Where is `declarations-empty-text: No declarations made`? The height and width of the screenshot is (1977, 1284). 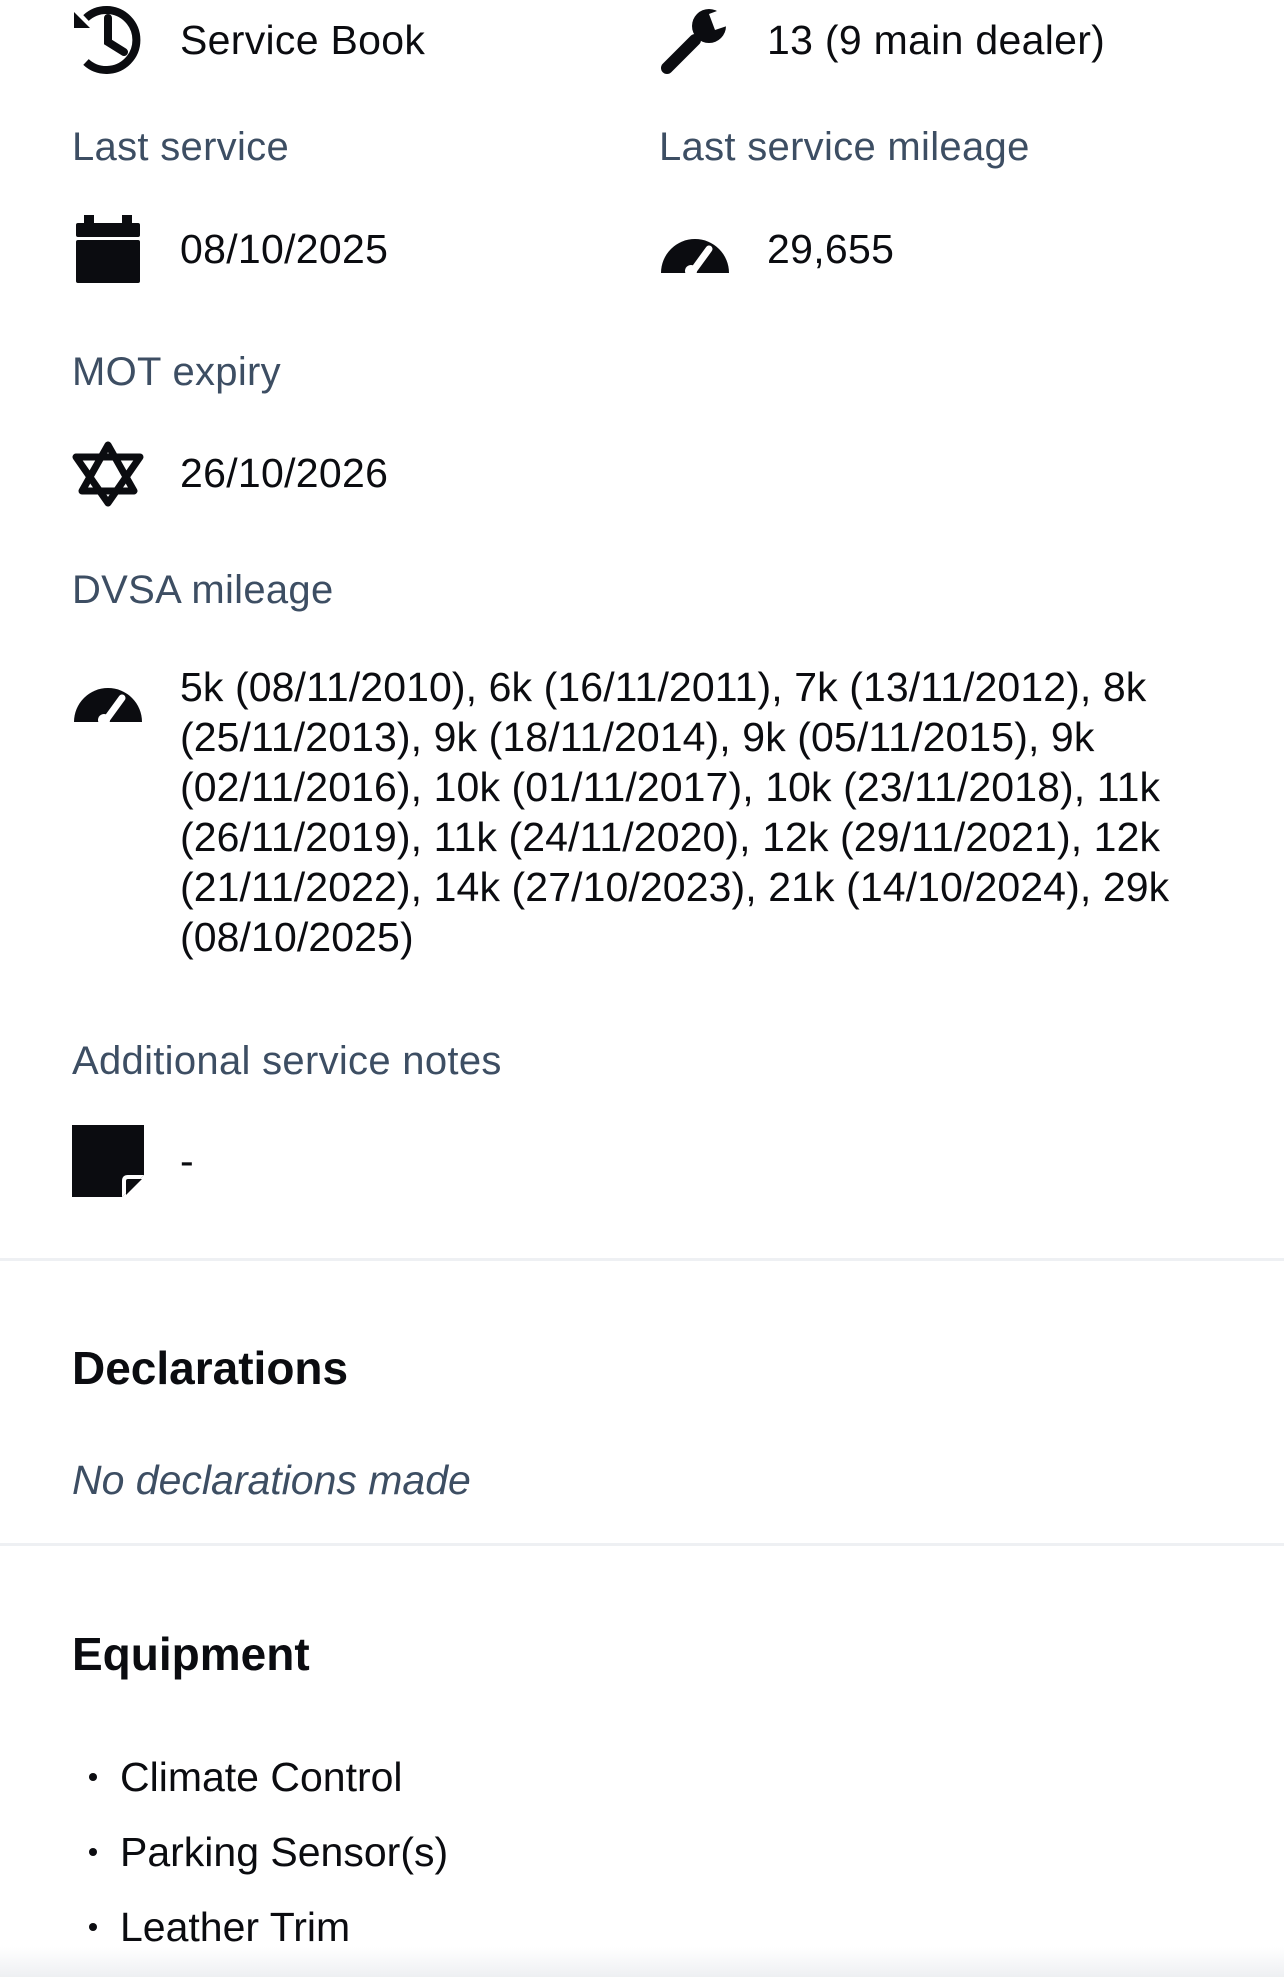 declarations-empty-text: No declarations made is located at coordinates (271, 1480).